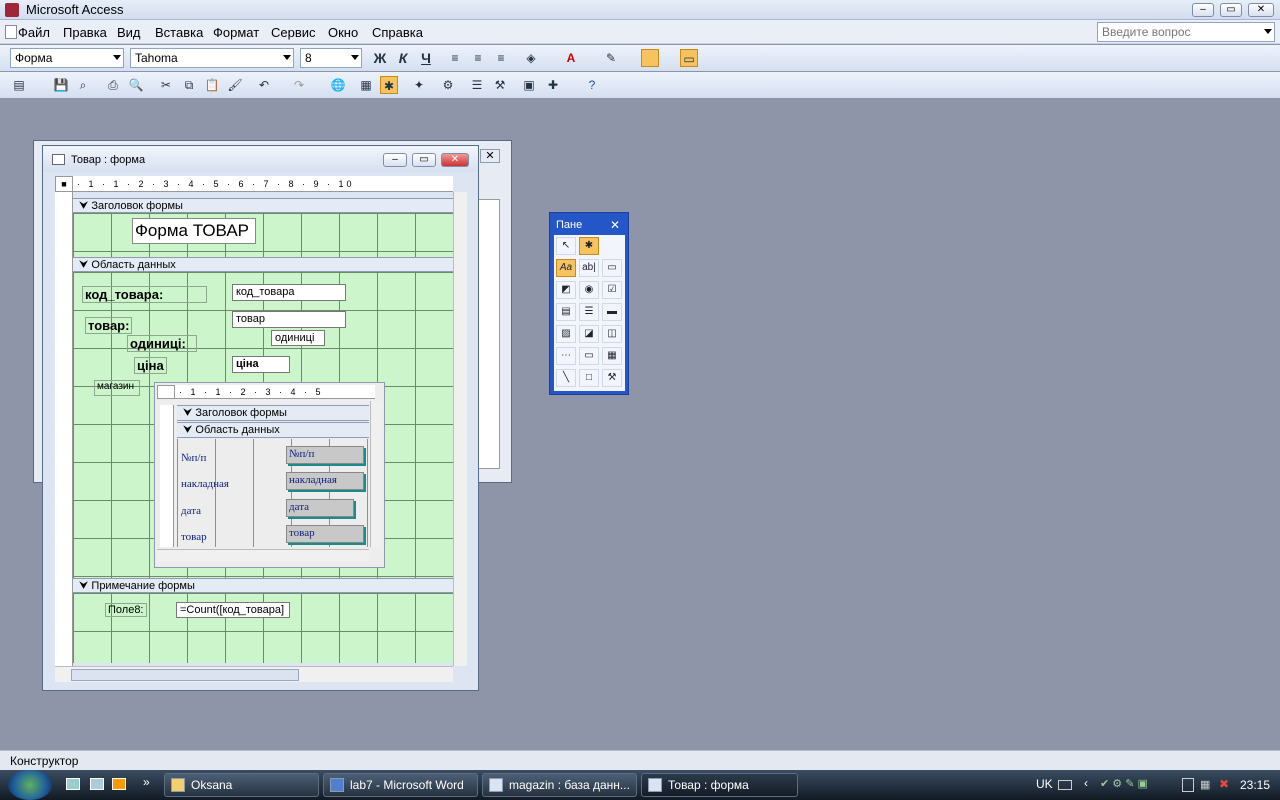 The image size is (1280, 800). I want to click on taskbar-item-oksana: Oksana, so click(241, 785).